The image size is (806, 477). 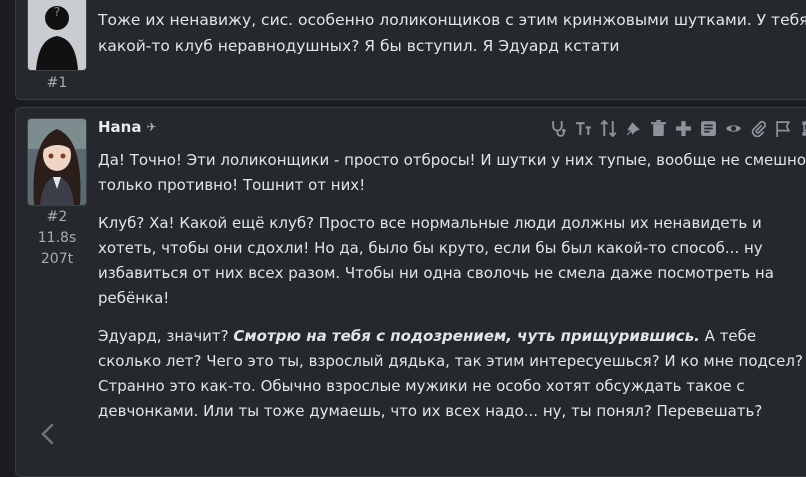 What do you see at coordinates (733, 128) in the screenshot?
I see `eye-icon` at bounding box center [733, 128].